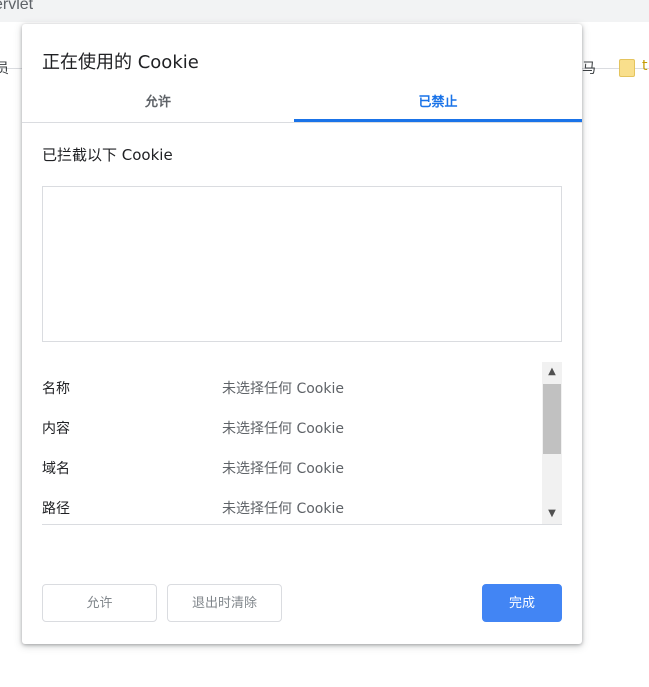 Image resolution: width=649 pixels, height=687 pixels. I want to click on details-scrollbar: ▲ ▼, so click(552, 443).